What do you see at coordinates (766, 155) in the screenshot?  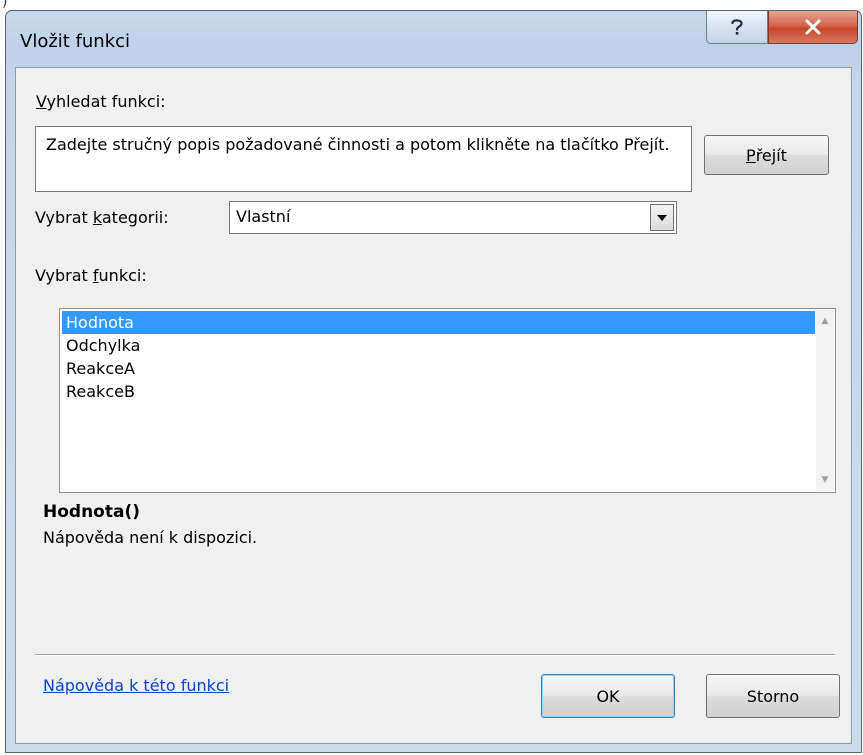 I see `go-button: Přejít` at bounding box center [766, 155].